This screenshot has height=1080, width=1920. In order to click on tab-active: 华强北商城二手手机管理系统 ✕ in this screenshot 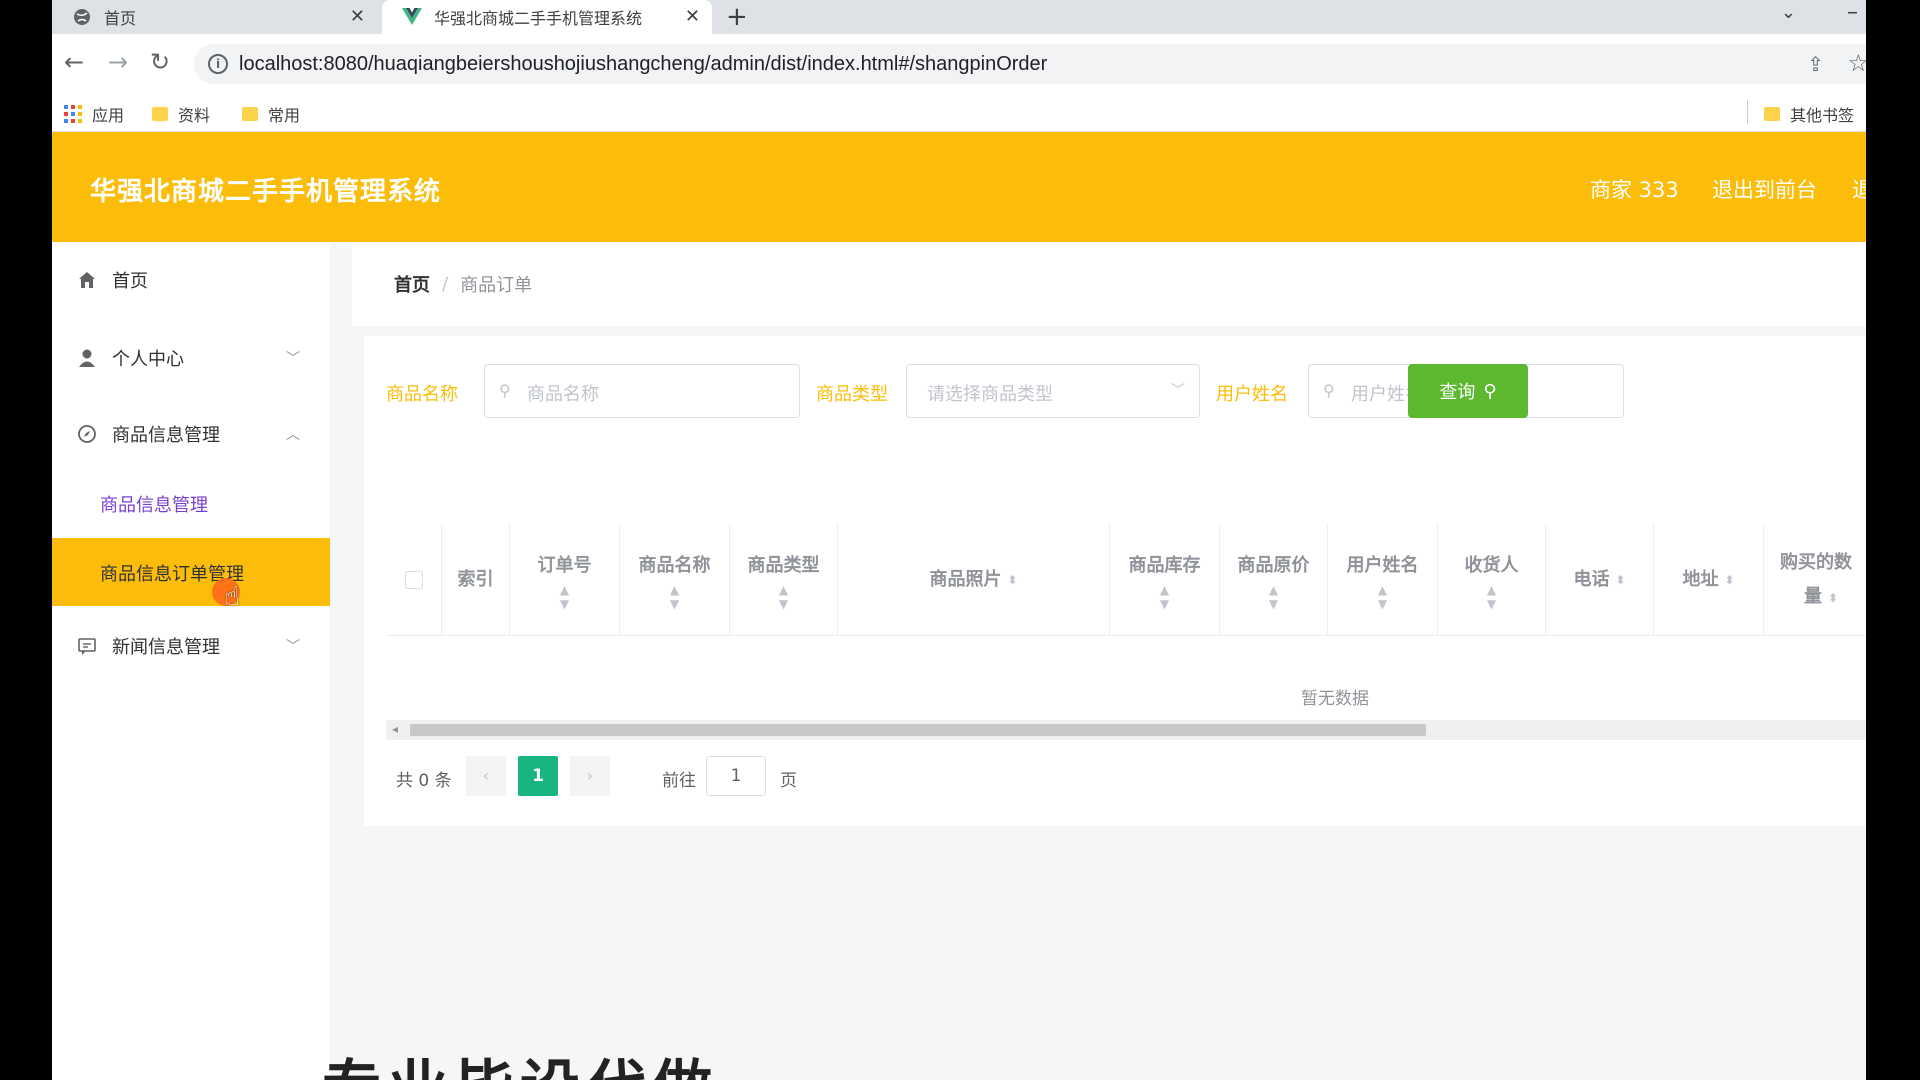, I will do `click(547, 17)`.